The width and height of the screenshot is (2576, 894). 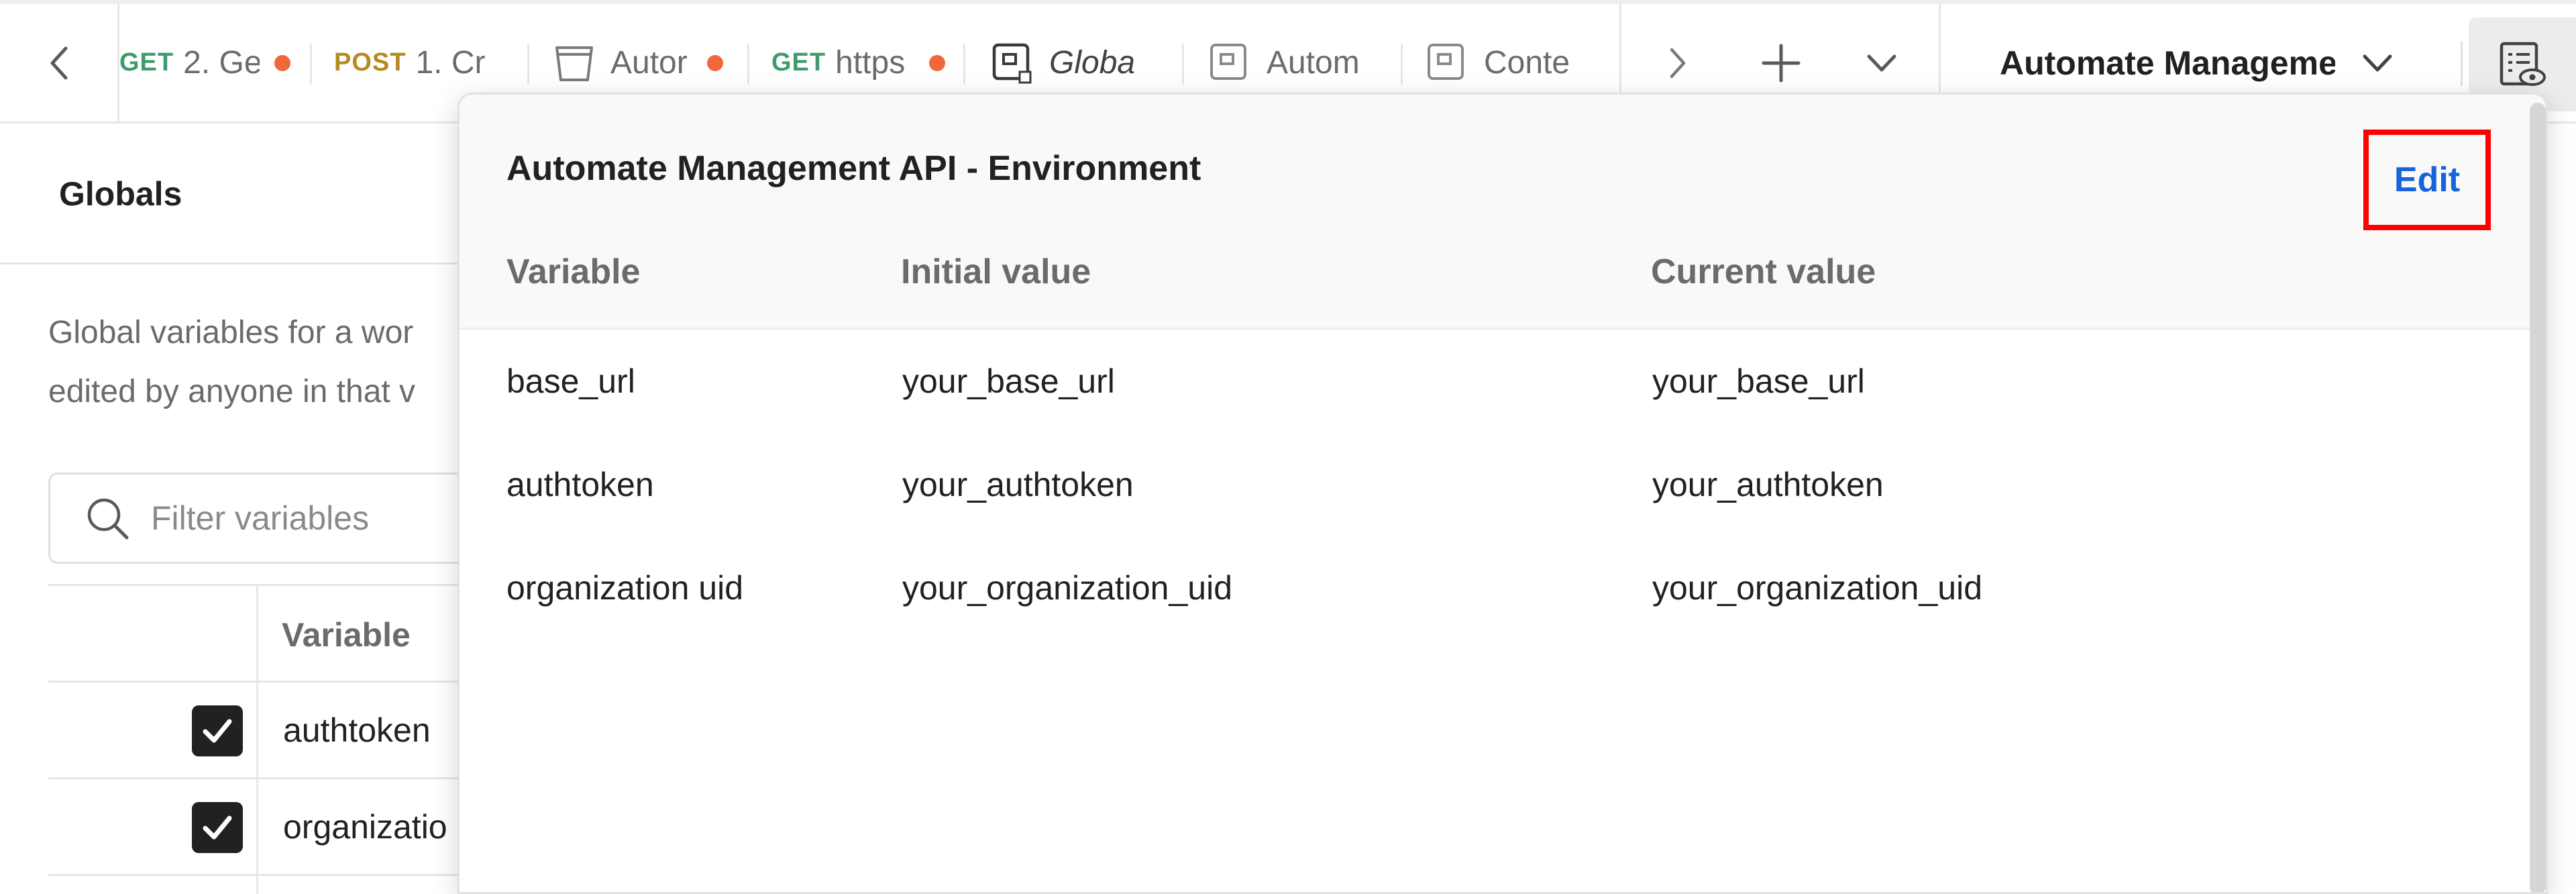 I want to click on table-row: organizatio, so click(x=283, y=825).